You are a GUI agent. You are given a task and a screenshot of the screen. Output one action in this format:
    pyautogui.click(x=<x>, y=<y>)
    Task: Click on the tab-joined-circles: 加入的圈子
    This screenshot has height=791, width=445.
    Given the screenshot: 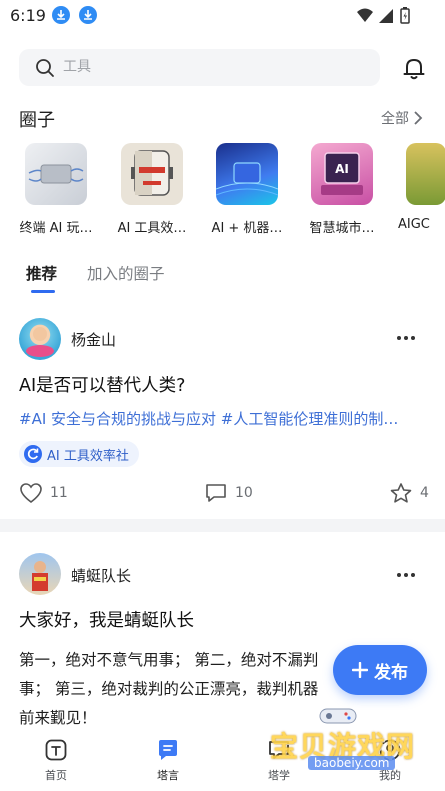 What is the action you would take?
    pyautogui.click(x=126, y=273)
    